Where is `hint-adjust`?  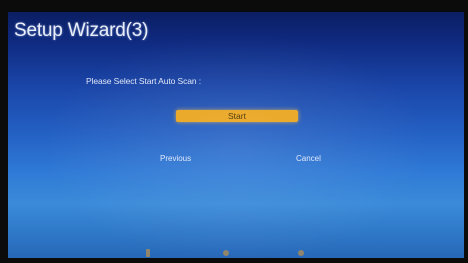
hint-adjust is located at coordinates (226, 253).